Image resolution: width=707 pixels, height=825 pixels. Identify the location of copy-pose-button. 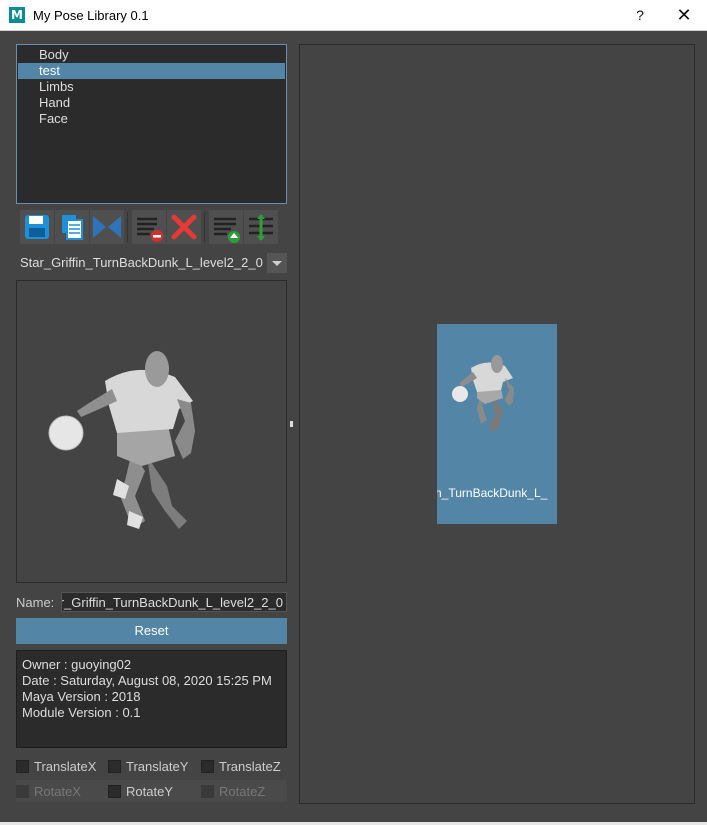
(72, 227).